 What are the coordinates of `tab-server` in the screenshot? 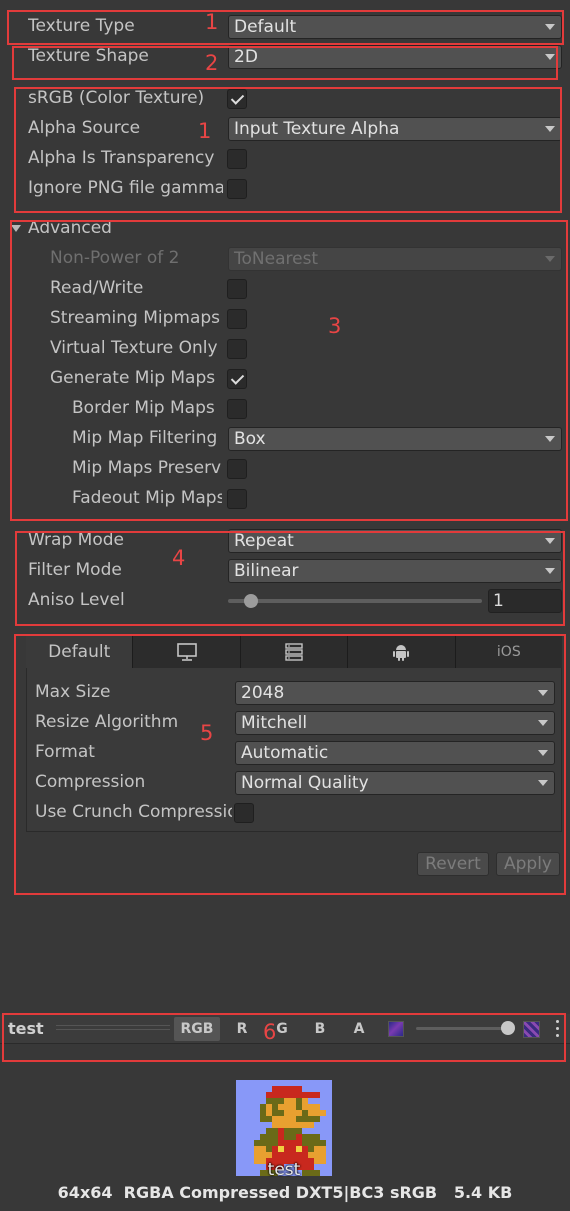 It's located at (294, 652).